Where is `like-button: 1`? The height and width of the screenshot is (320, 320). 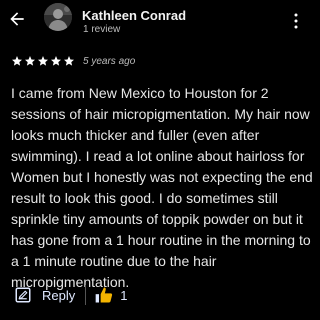 like-button: 1 is located at coordinates (110, 295).